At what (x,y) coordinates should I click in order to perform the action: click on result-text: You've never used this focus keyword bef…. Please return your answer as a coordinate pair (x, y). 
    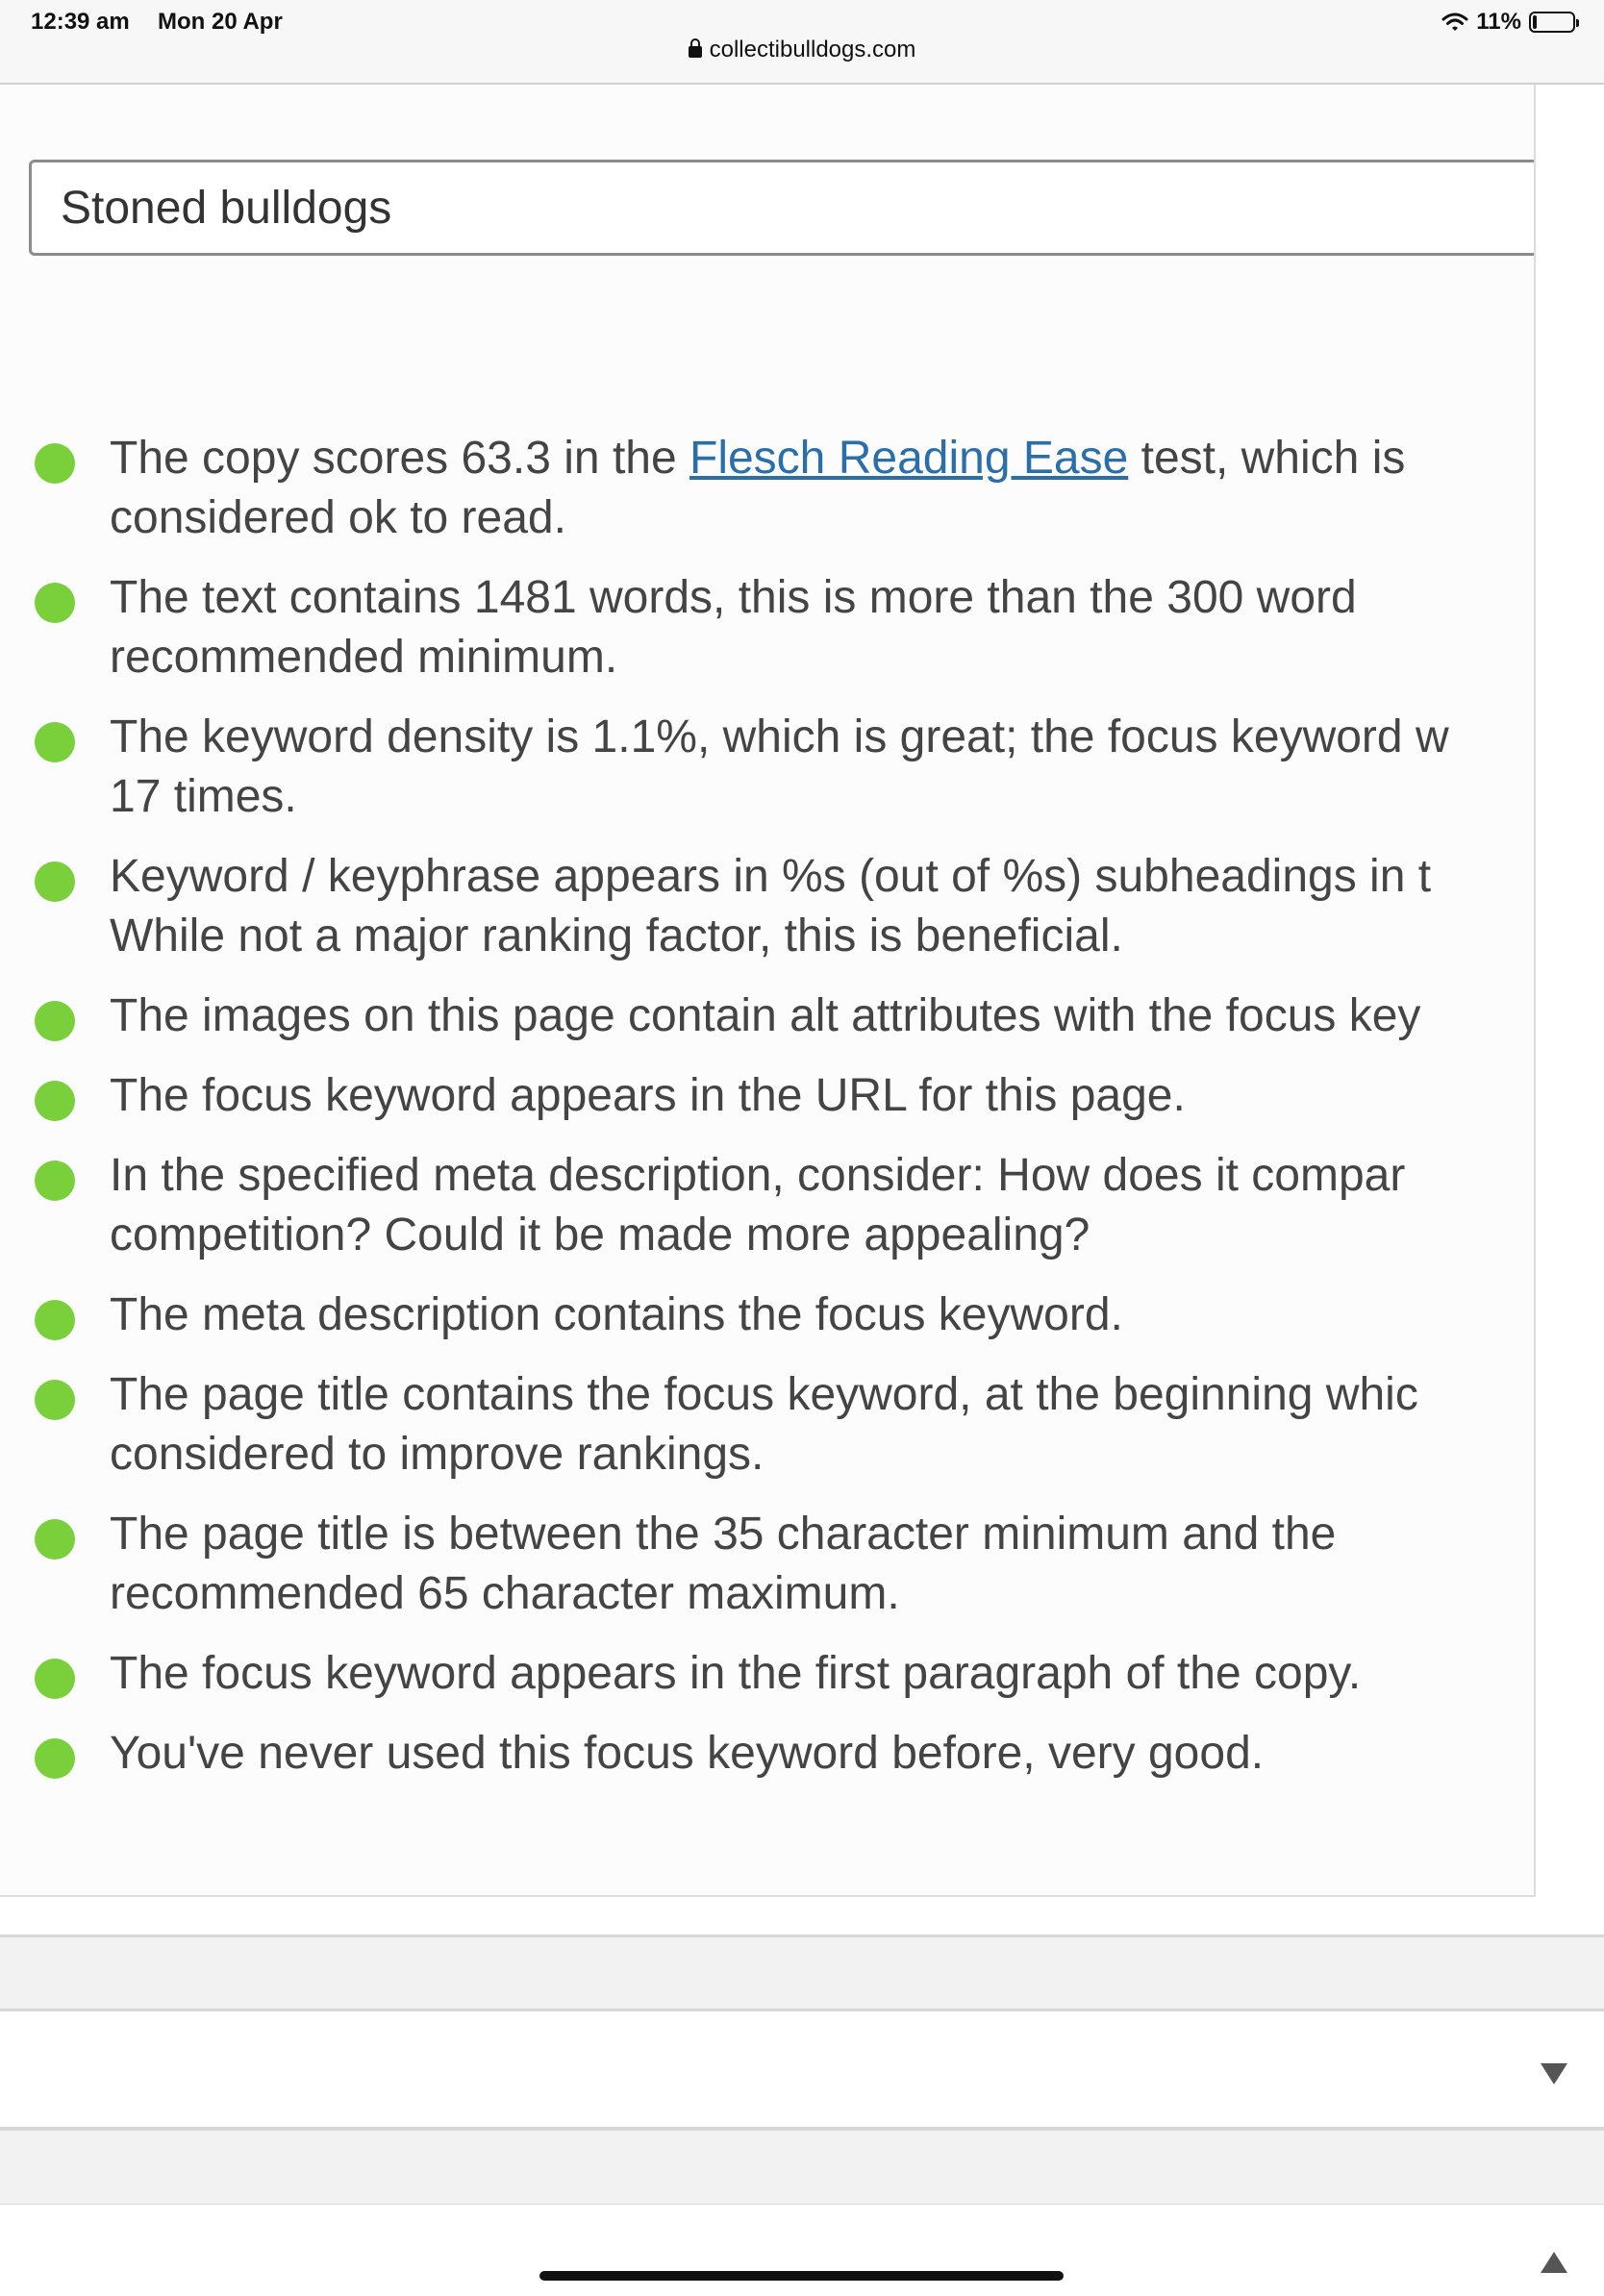
    Looking at the image, I should click on (687, 1753).